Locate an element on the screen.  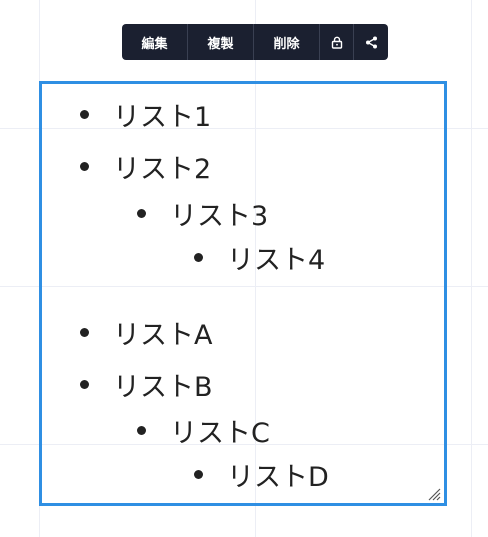
list-item: リストD is located at coordinates (261, 475).